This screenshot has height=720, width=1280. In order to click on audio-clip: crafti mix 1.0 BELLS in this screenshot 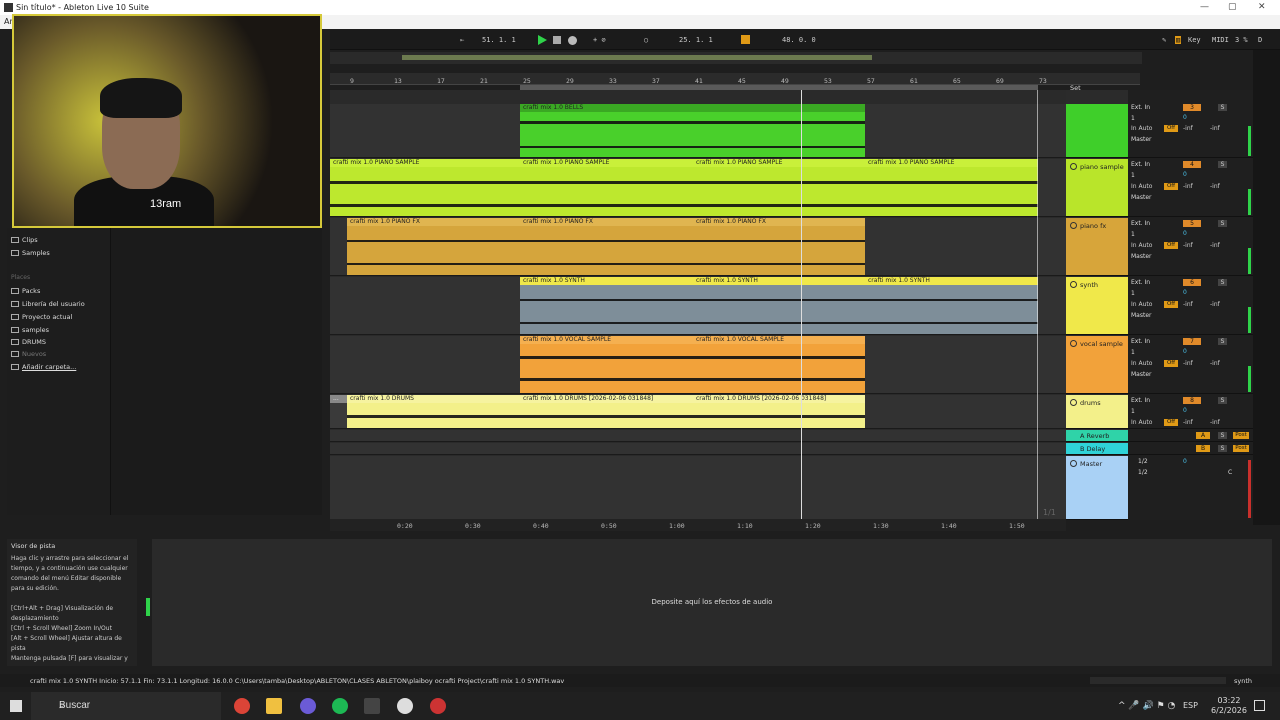, I will do `click(692, 130)`.